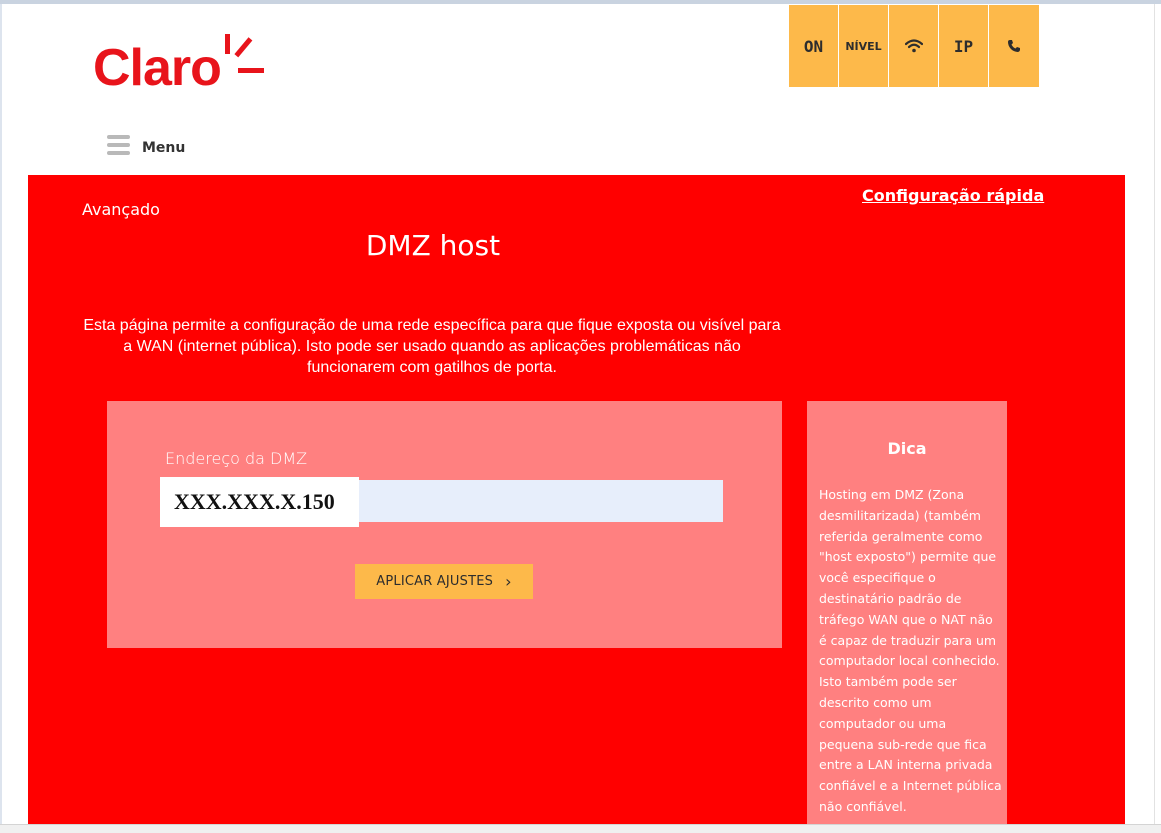  Describe the element at coordinates (441, 502) in the screenshot. I see `dmz-address-field: XXX.XXX.X.150` at that location.